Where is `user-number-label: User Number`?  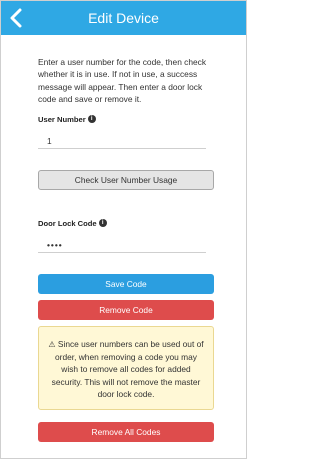 user-number-label: User Number is located at coordinates (62, 119).